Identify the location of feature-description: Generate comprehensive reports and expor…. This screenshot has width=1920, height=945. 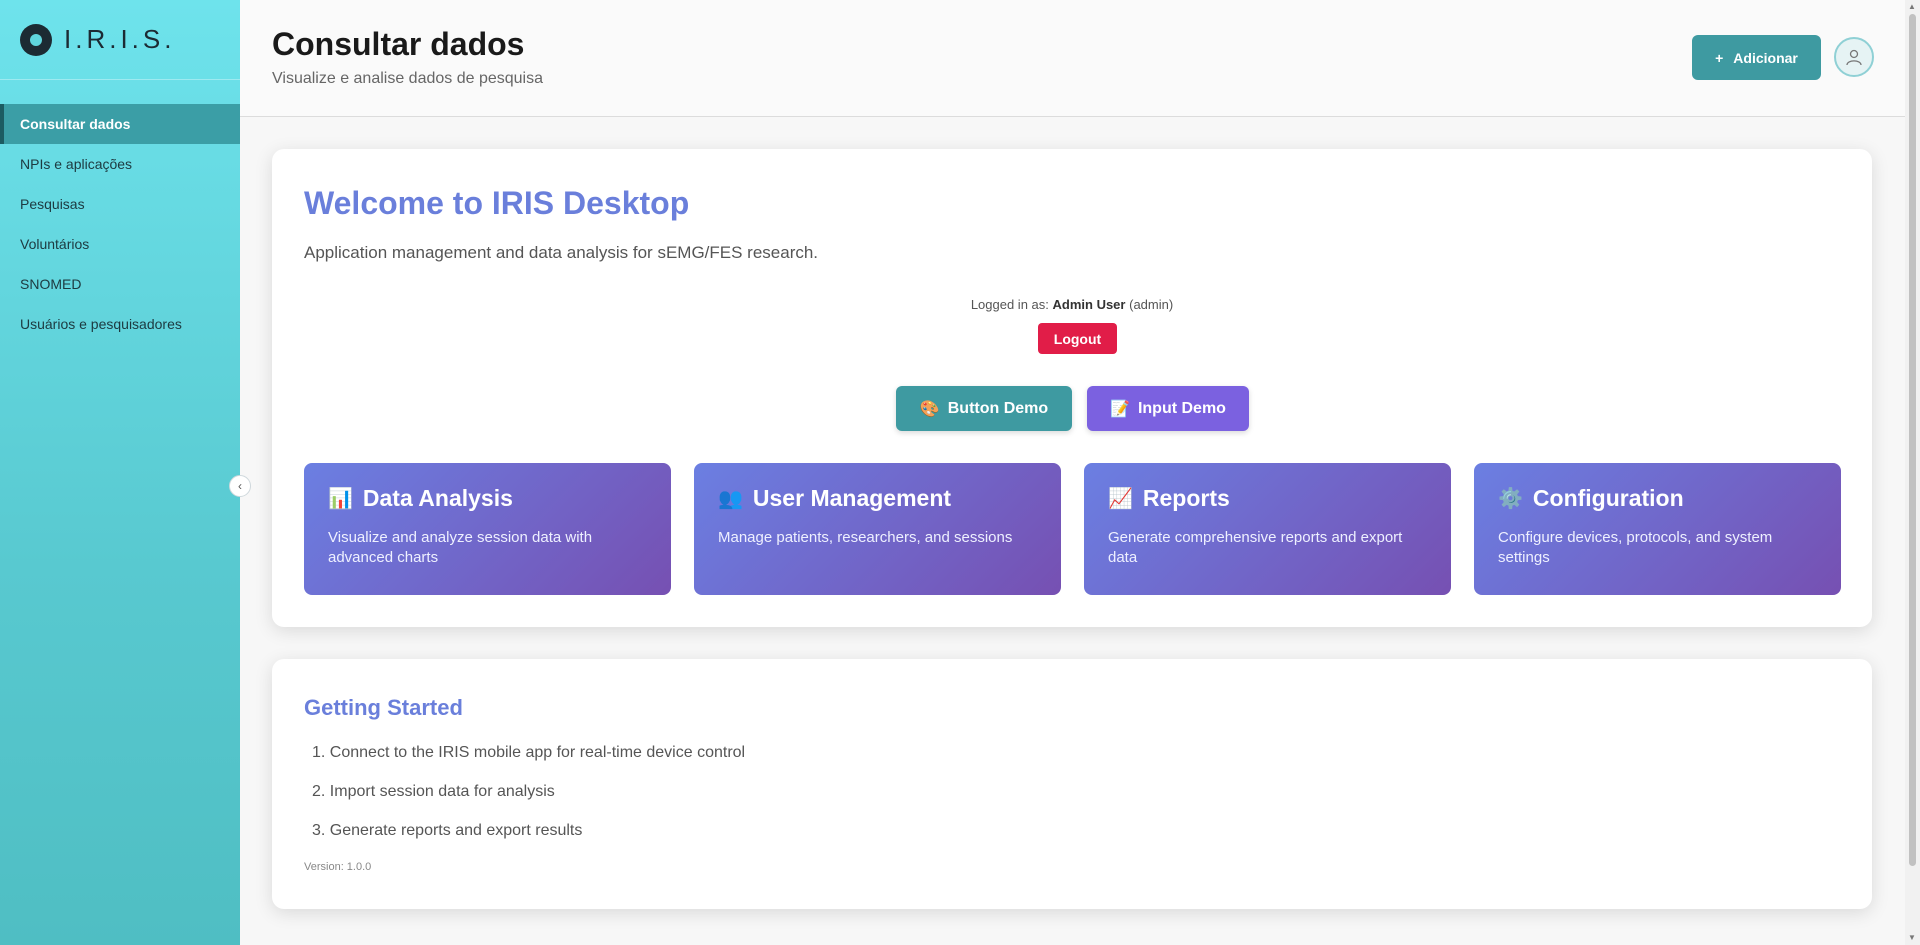
(1255, 547).